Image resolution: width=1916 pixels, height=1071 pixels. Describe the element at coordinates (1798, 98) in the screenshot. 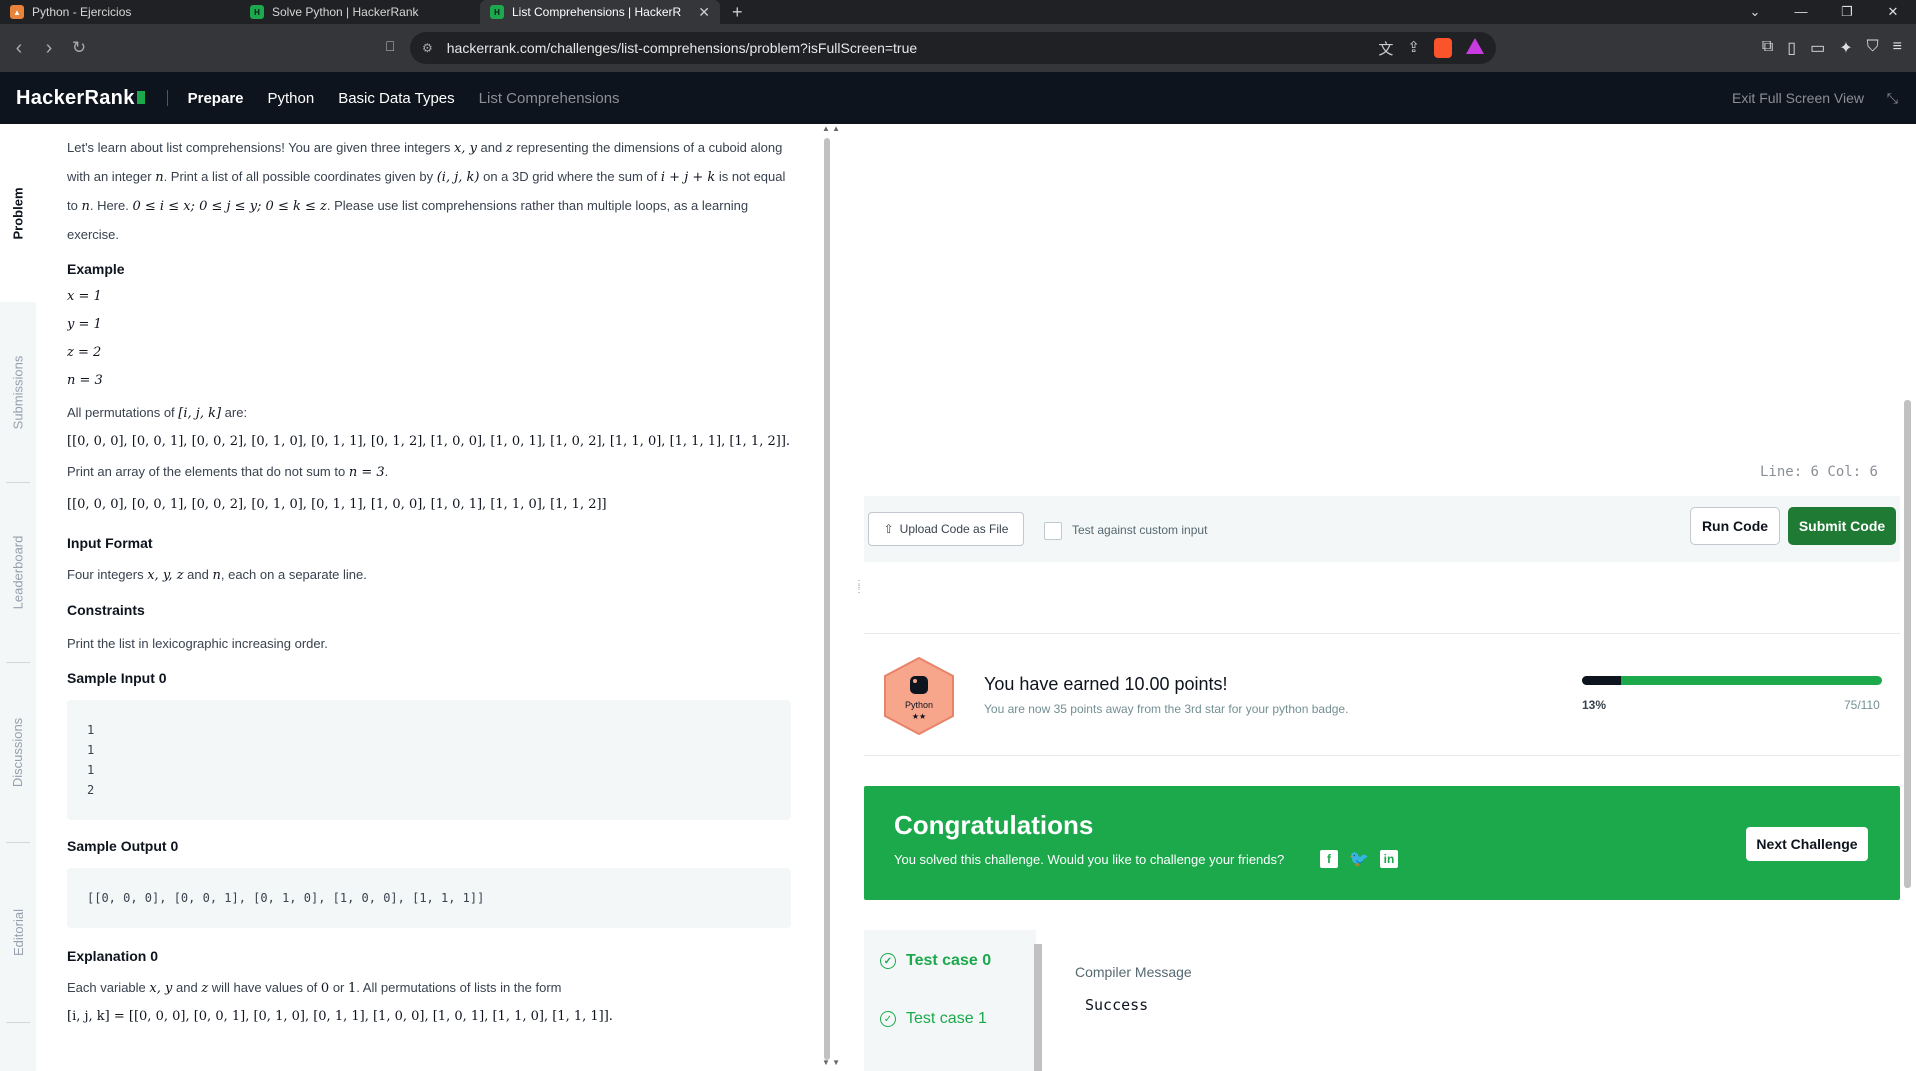

I see `exit-fullscreen-link: Exit Full Screen View` at that location.